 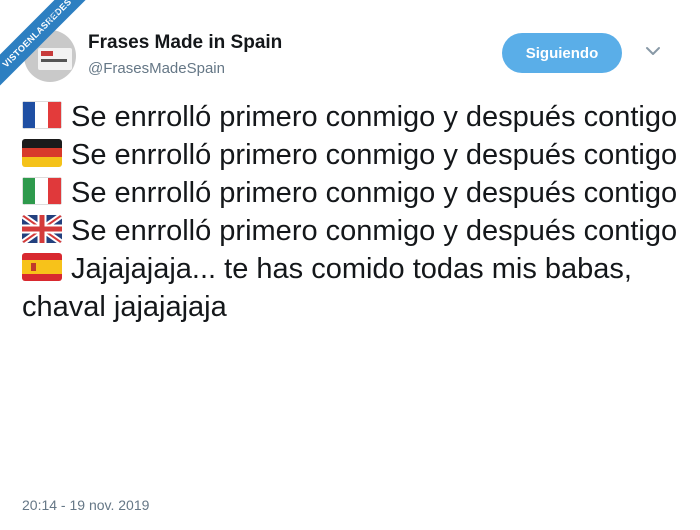 What do you see at coordinates (185, 43) in the screenshot?
I see `display-name: Frases Made in Spain` at bounding box center [185, 43].